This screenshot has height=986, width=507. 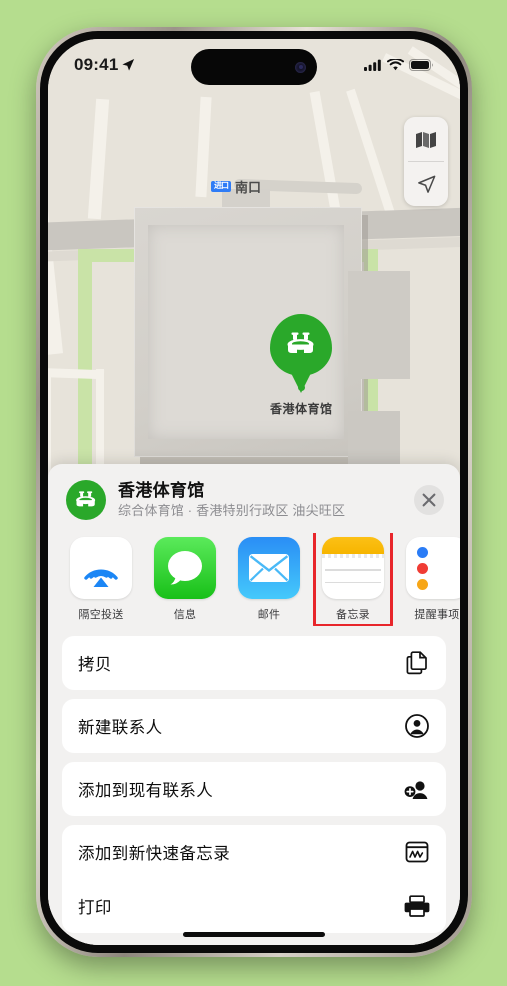 I want to click on front-camera-icon, so click(x=300, y=67).